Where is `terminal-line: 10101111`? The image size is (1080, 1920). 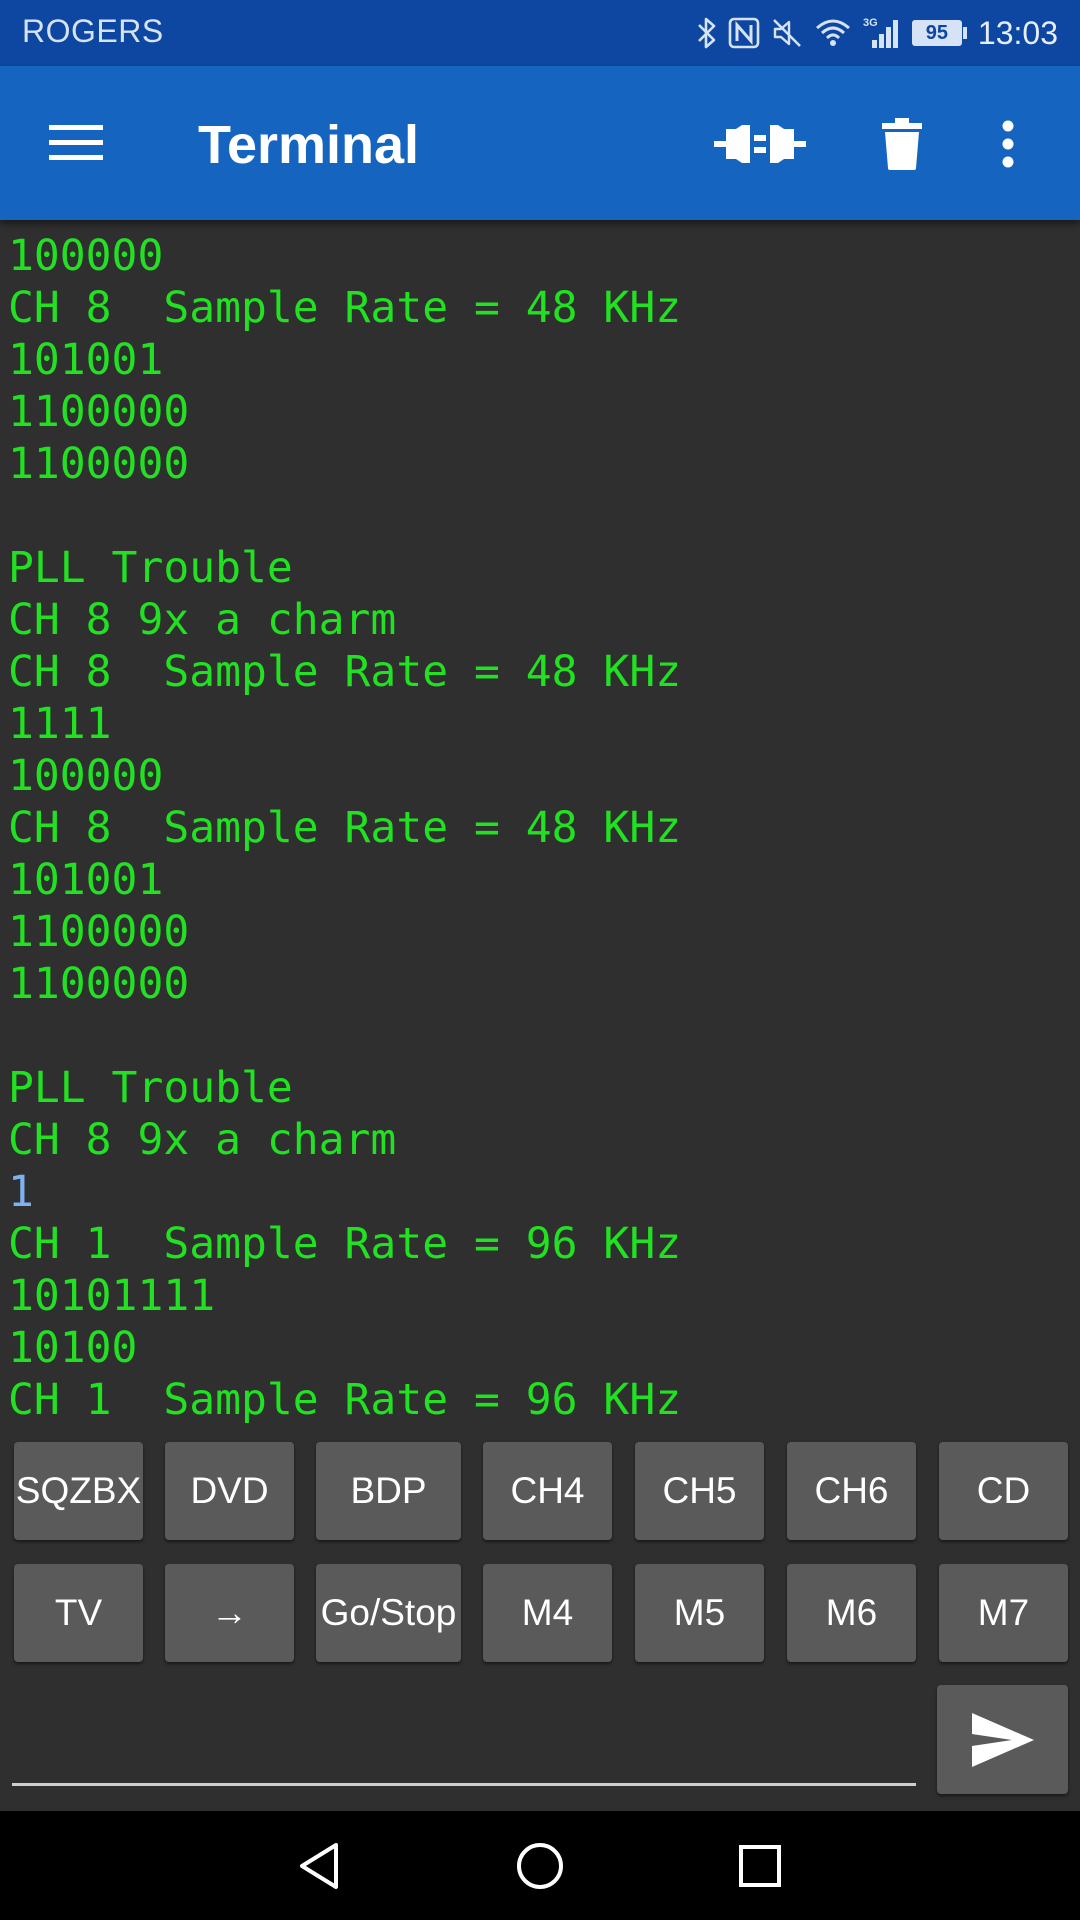 terminal-line: 10101111 is located at coordinates (112, 1296).